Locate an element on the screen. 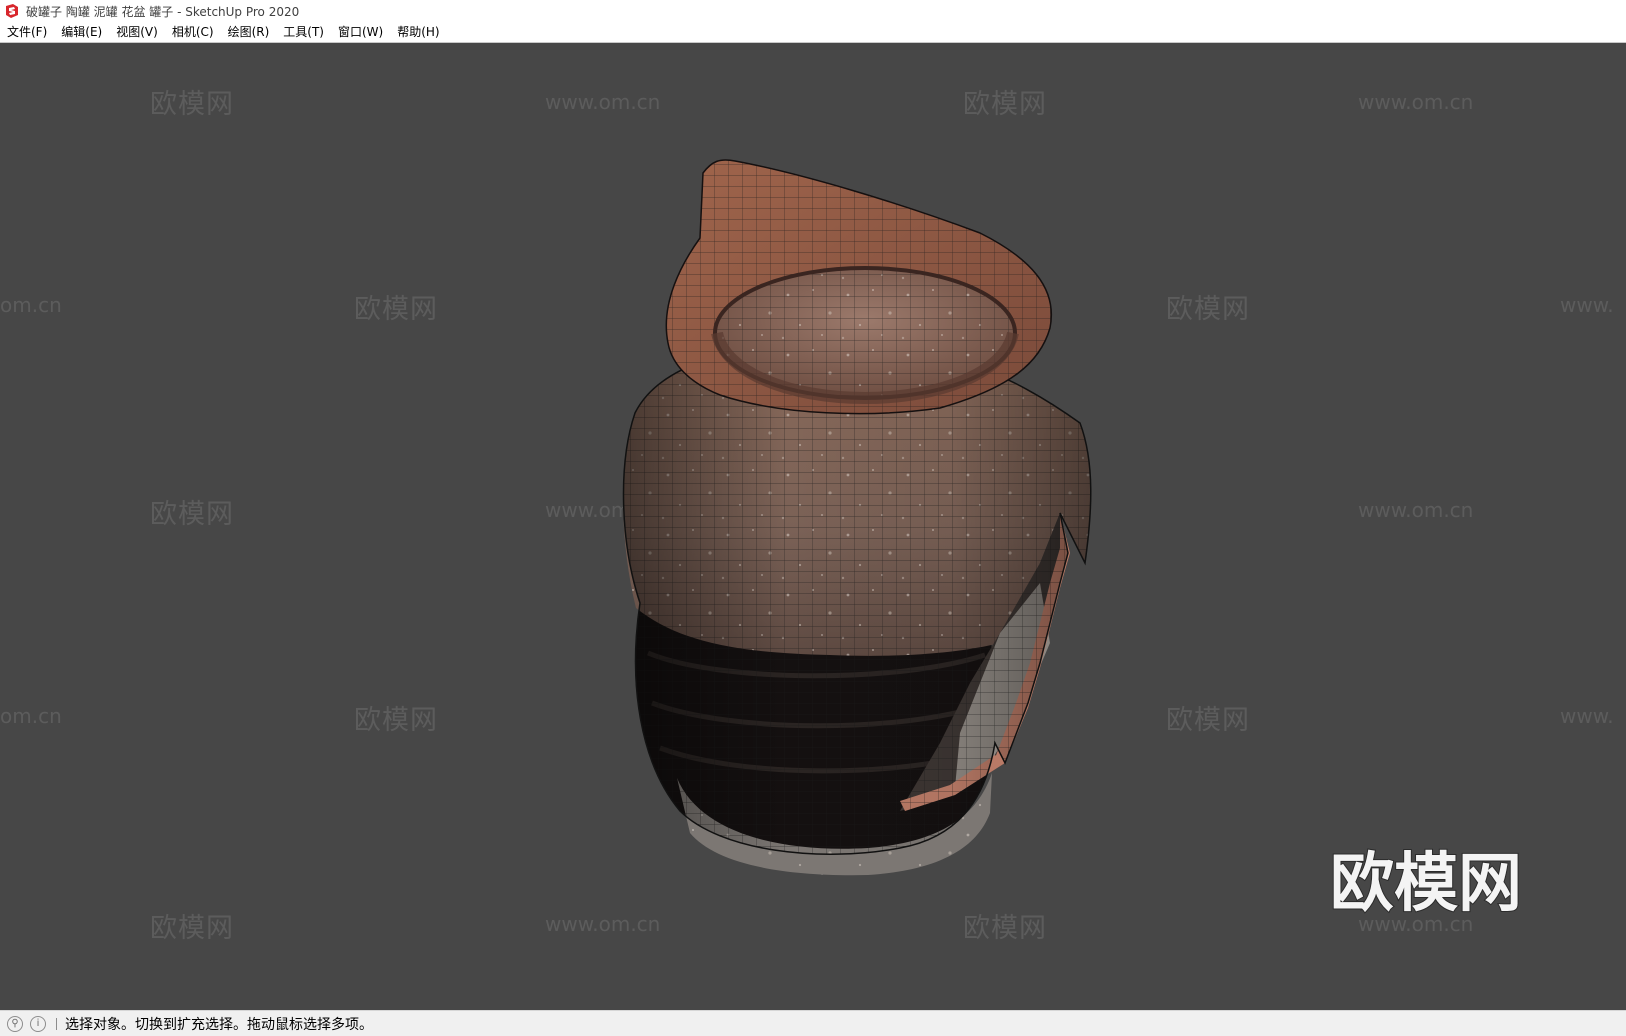 The width and height of the screenshot is (1626, 1036). menu-file: 文件(F) is located at coordinates (27, 32).